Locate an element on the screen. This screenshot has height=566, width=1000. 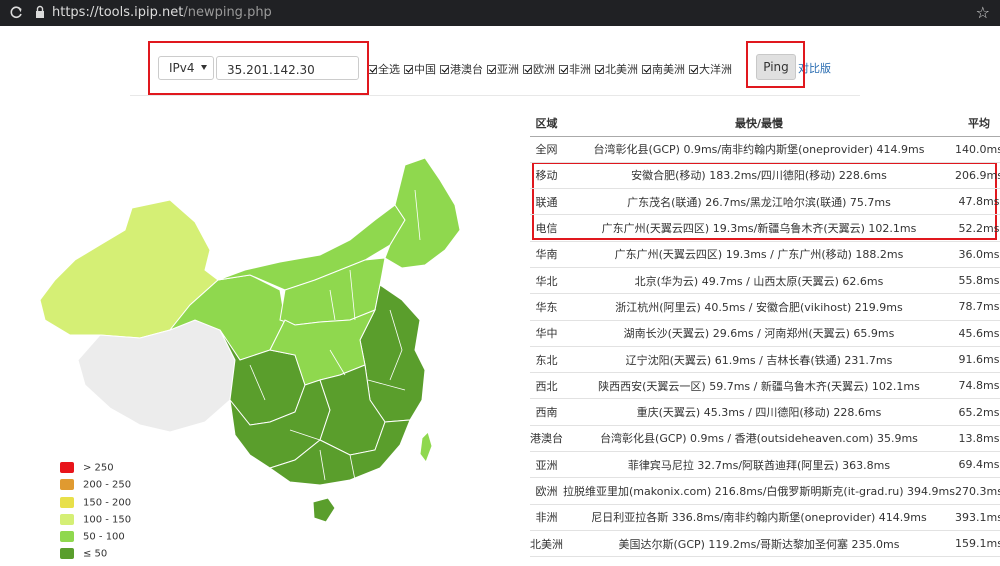
average-cell: 270.3ms is located at coordinates (977, 491).